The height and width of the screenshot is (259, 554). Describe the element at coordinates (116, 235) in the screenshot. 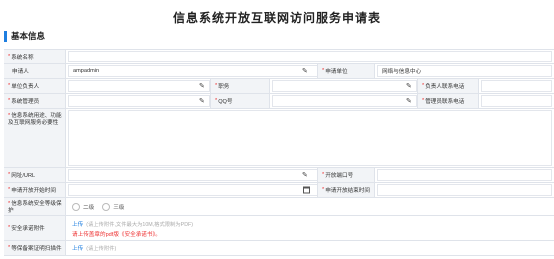

I see `upload-warning: 请上传盖章的pdf版《安全承诺书》。` at that location.